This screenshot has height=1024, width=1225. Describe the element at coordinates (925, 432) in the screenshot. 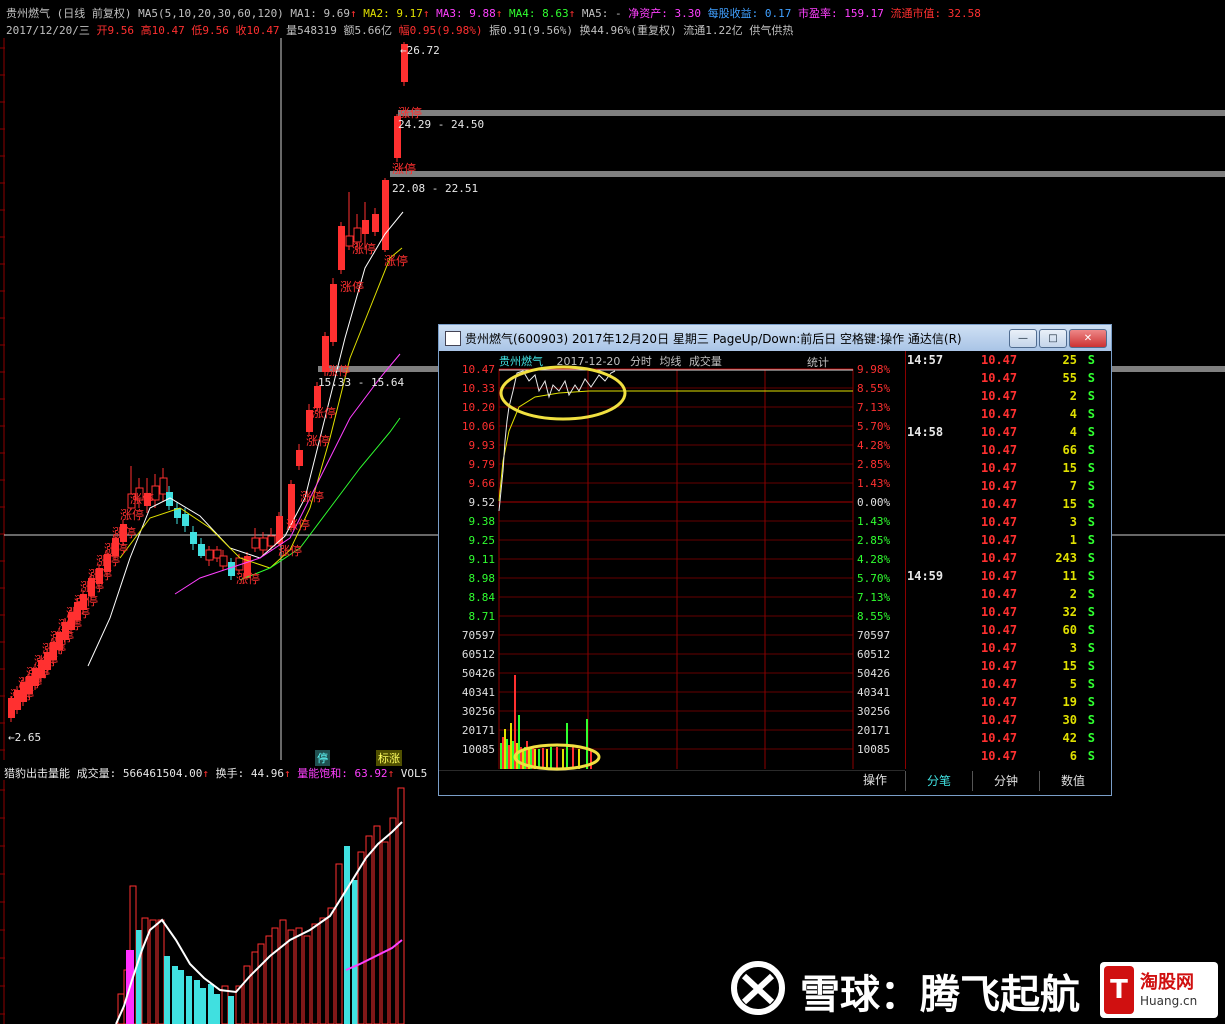

I see `tick-time: 14:58` at that location.